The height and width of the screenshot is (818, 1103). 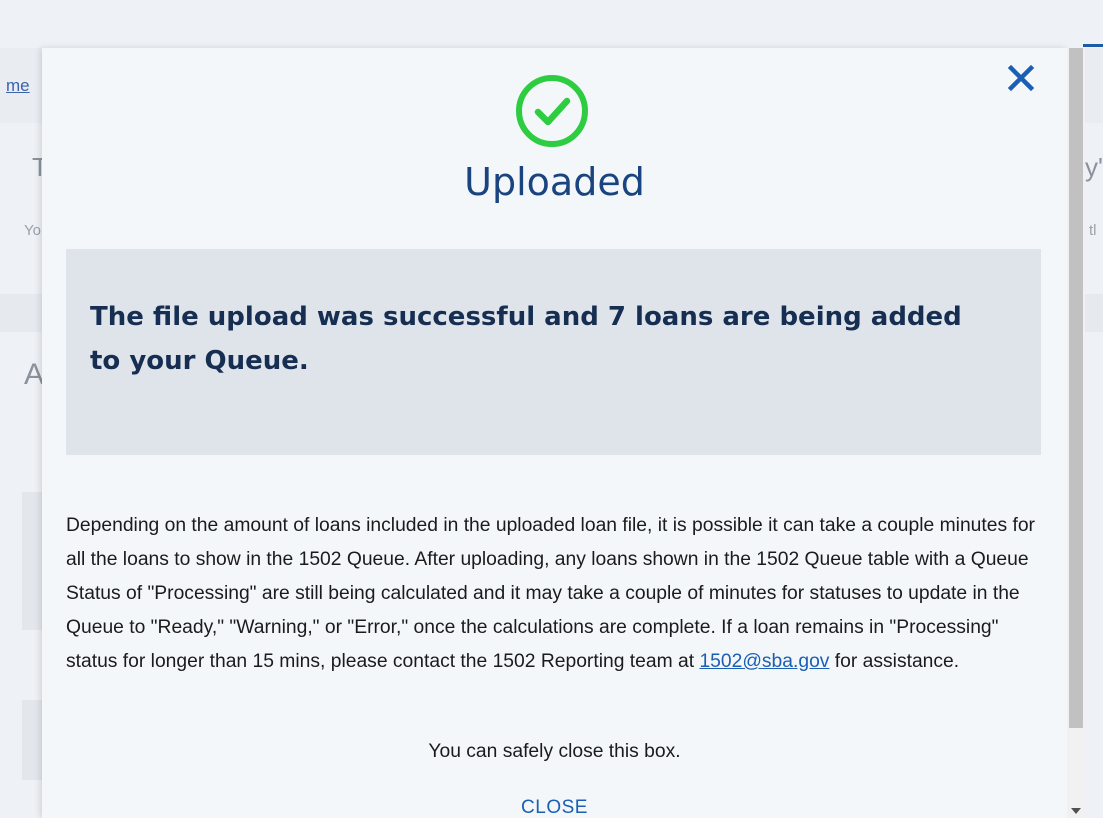 What do you see at coordinates (1094, 167) in the screenshot?
I see `page-heading-fragment-right: y'` at bounding box center [1094, 167].